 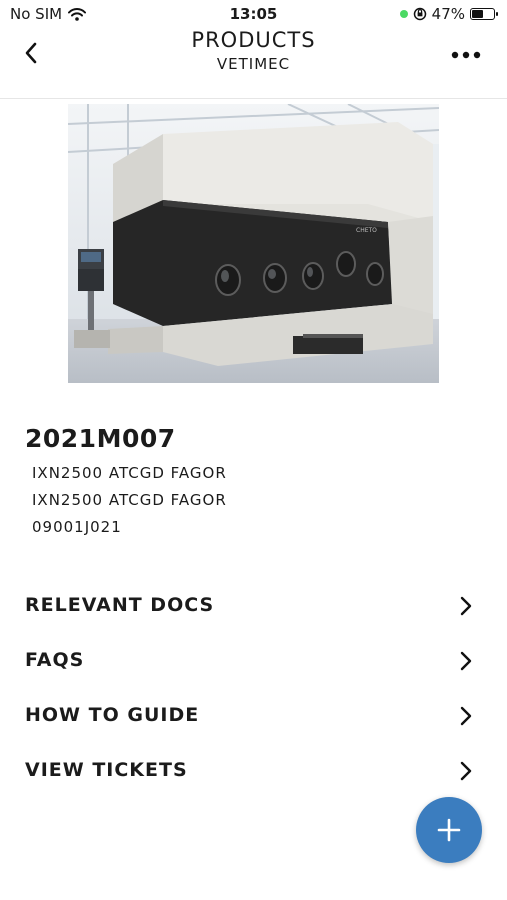 What do you see at coordinates (253, 40) in the screenshot?
I see `page-title: PRODUCTS` at bounding box center [253, 40].